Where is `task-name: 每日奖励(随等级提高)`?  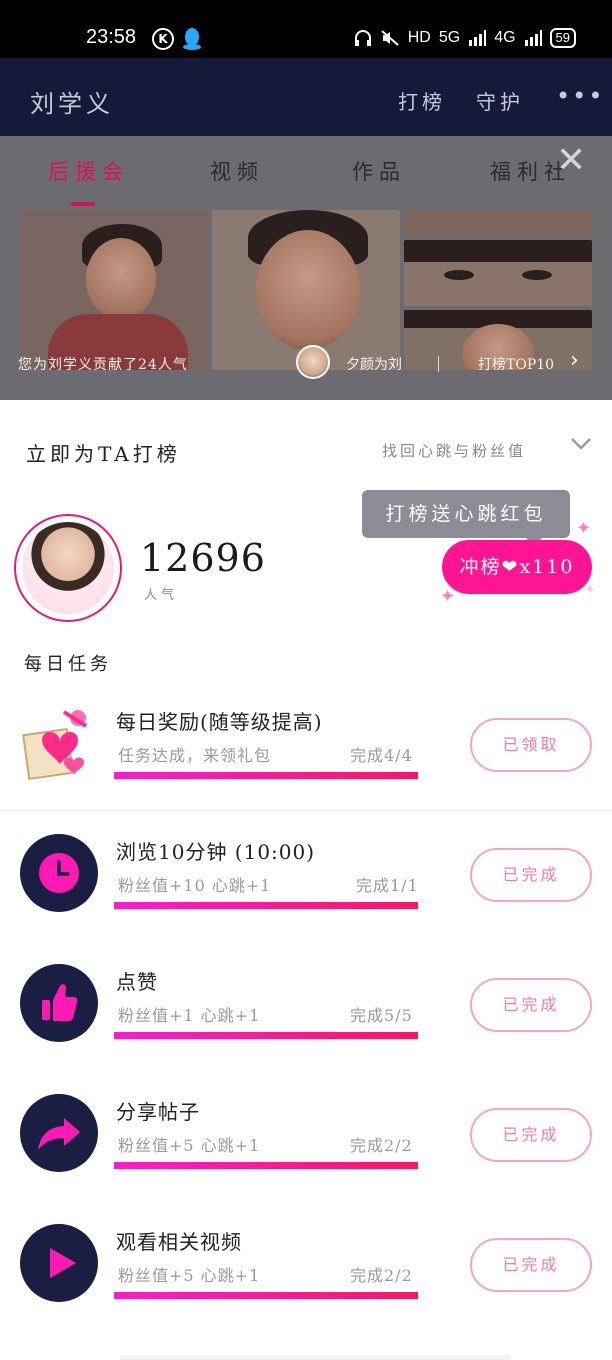 task-name: 每日奖励(随等级提高) is located at coordinates (219, 722).